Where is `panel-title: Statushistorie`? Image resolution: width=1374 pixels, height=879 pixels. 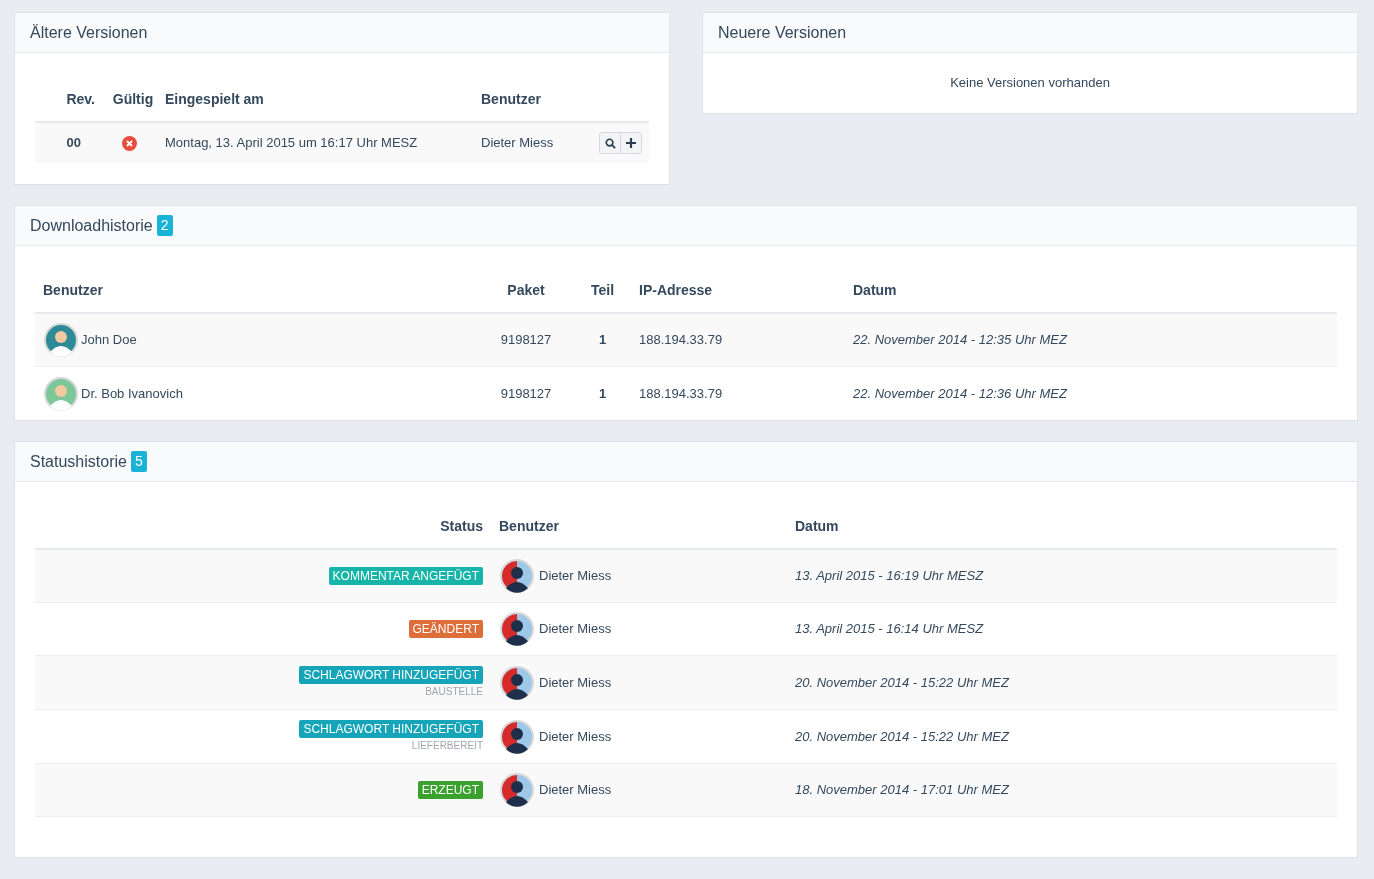
panel-title: Statushistorie is located at coordinates (78, 461).